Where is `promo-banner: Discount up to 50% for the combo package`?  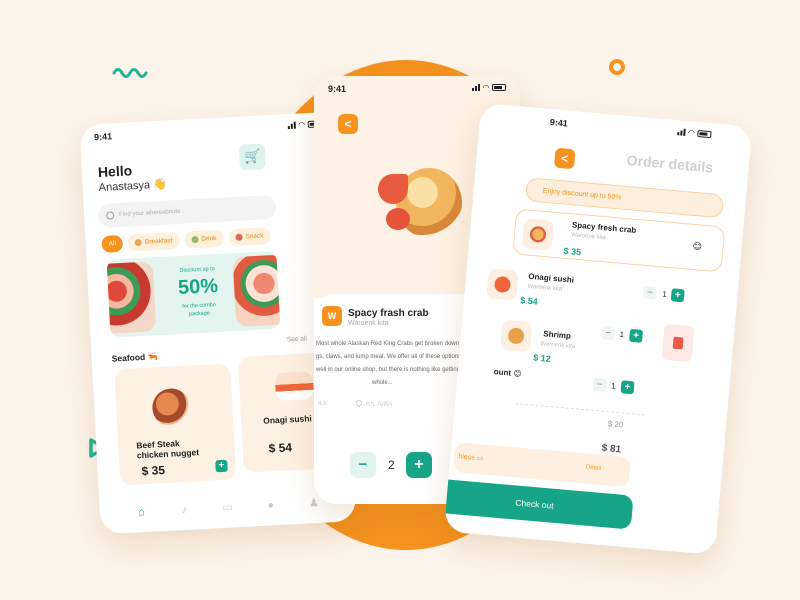
promo-banner: Discount up to 50% for the combo package is located at coordinates (193, 294).